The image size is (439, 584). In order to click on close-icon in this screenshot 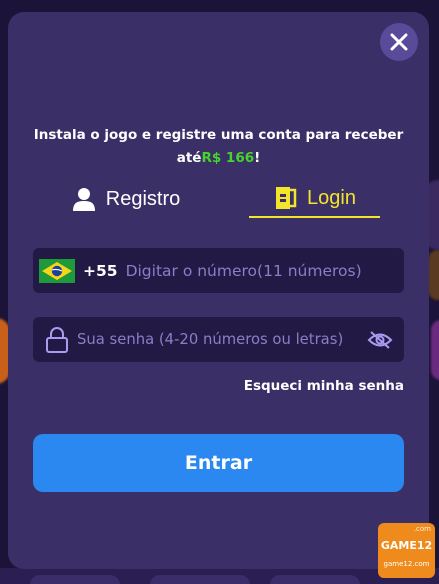, I will do `click(399, 42)`.